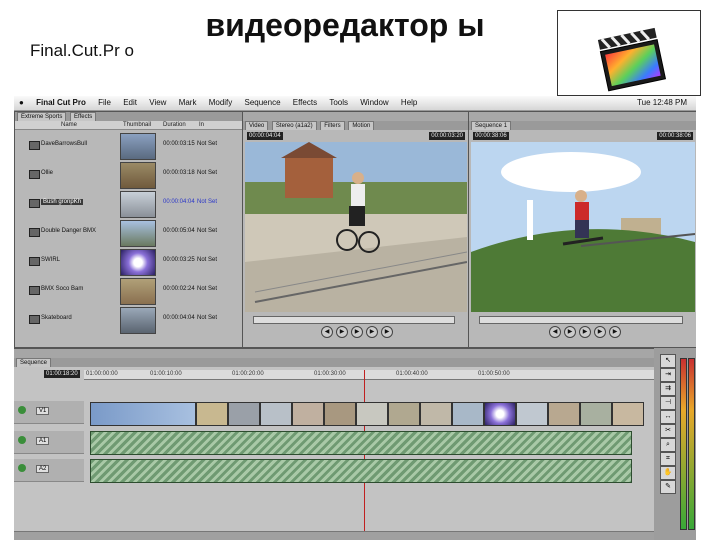 The width and height of the screenshot is (720, 540). Describe the element at coordinates (69, 231) in the screenshot. I see `clip-name: Double Danger BMX` at that location.